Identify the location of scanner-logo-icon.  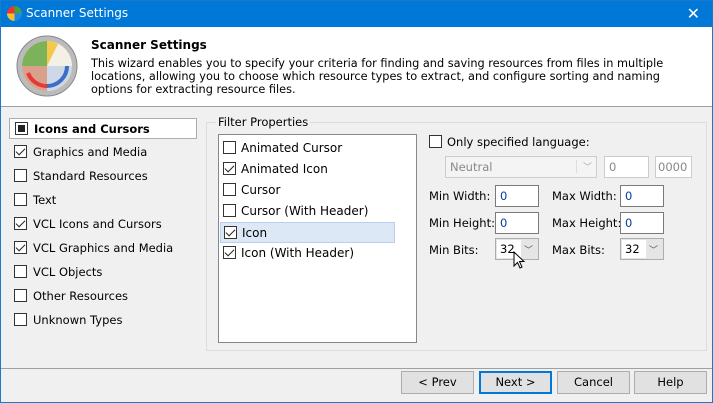
(47, 66).